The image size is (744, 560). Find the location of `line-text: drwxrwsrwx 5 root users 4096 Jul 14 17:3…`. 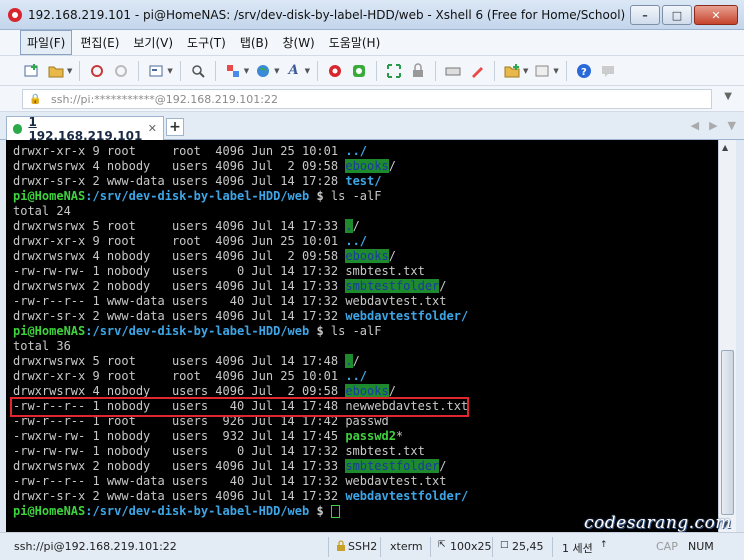

line-text: drwxrwsrwx 5 root users 4096 Jul 14 17:3… is located at coordinates (179, 226).